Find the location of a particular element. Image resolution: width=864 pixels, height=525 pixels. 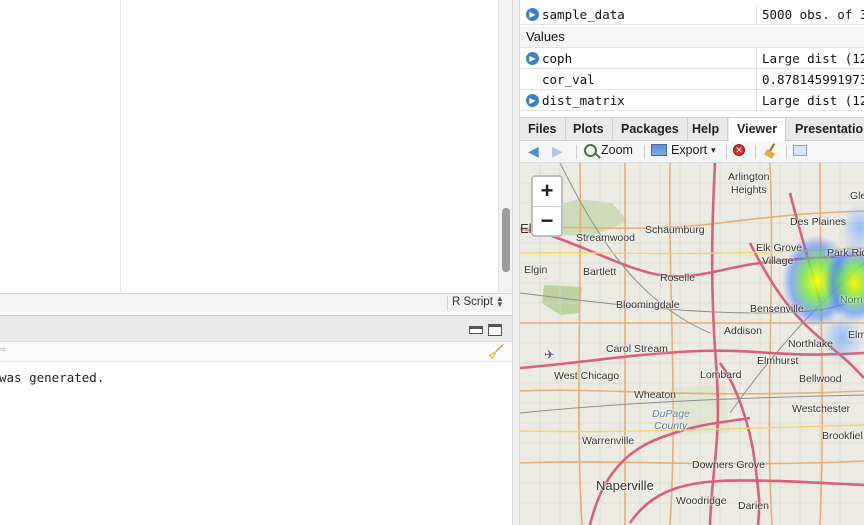

map-zoom-control: + − is located at coordinates (547, 206).